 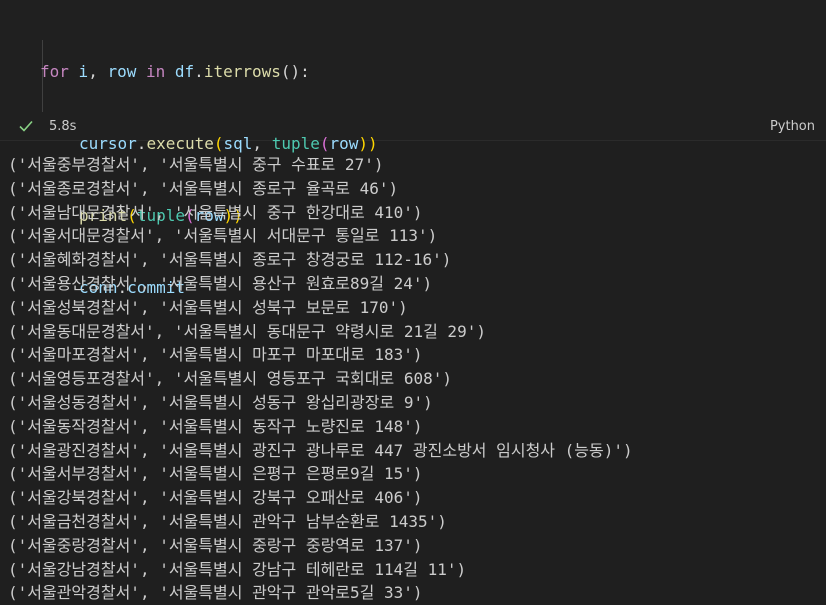 What do you see at coordinates (237, 569) in the screenshot?
I see `output-line: ('서울강남경찰서', '서울특별시 강남구 테헤란로 114길 11')` at bounding box center [237, 569].